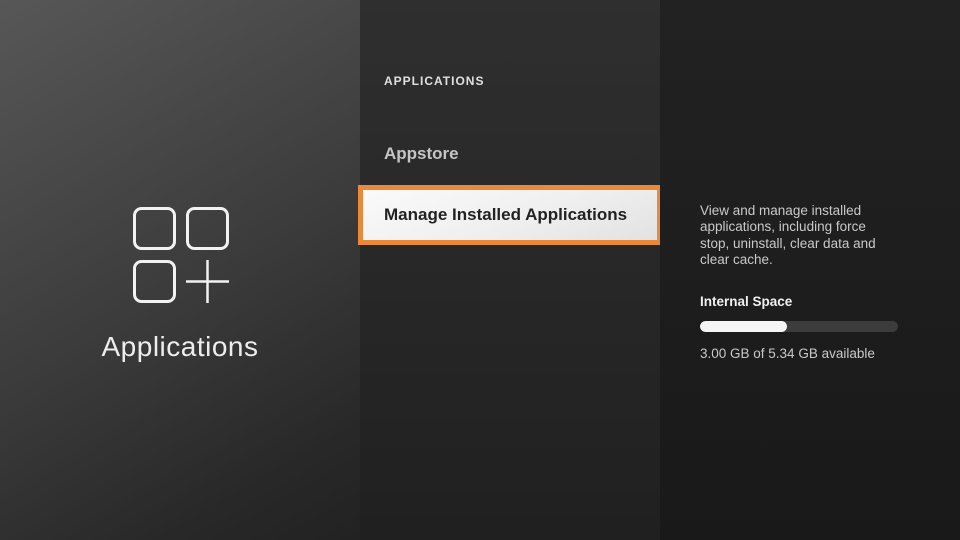 The width and height of the screenshot is (960, 540). Describe the element at coordinates (506, 214) in the screenshot. I see `menu-item-label: Manage Installed Applications` at that location.